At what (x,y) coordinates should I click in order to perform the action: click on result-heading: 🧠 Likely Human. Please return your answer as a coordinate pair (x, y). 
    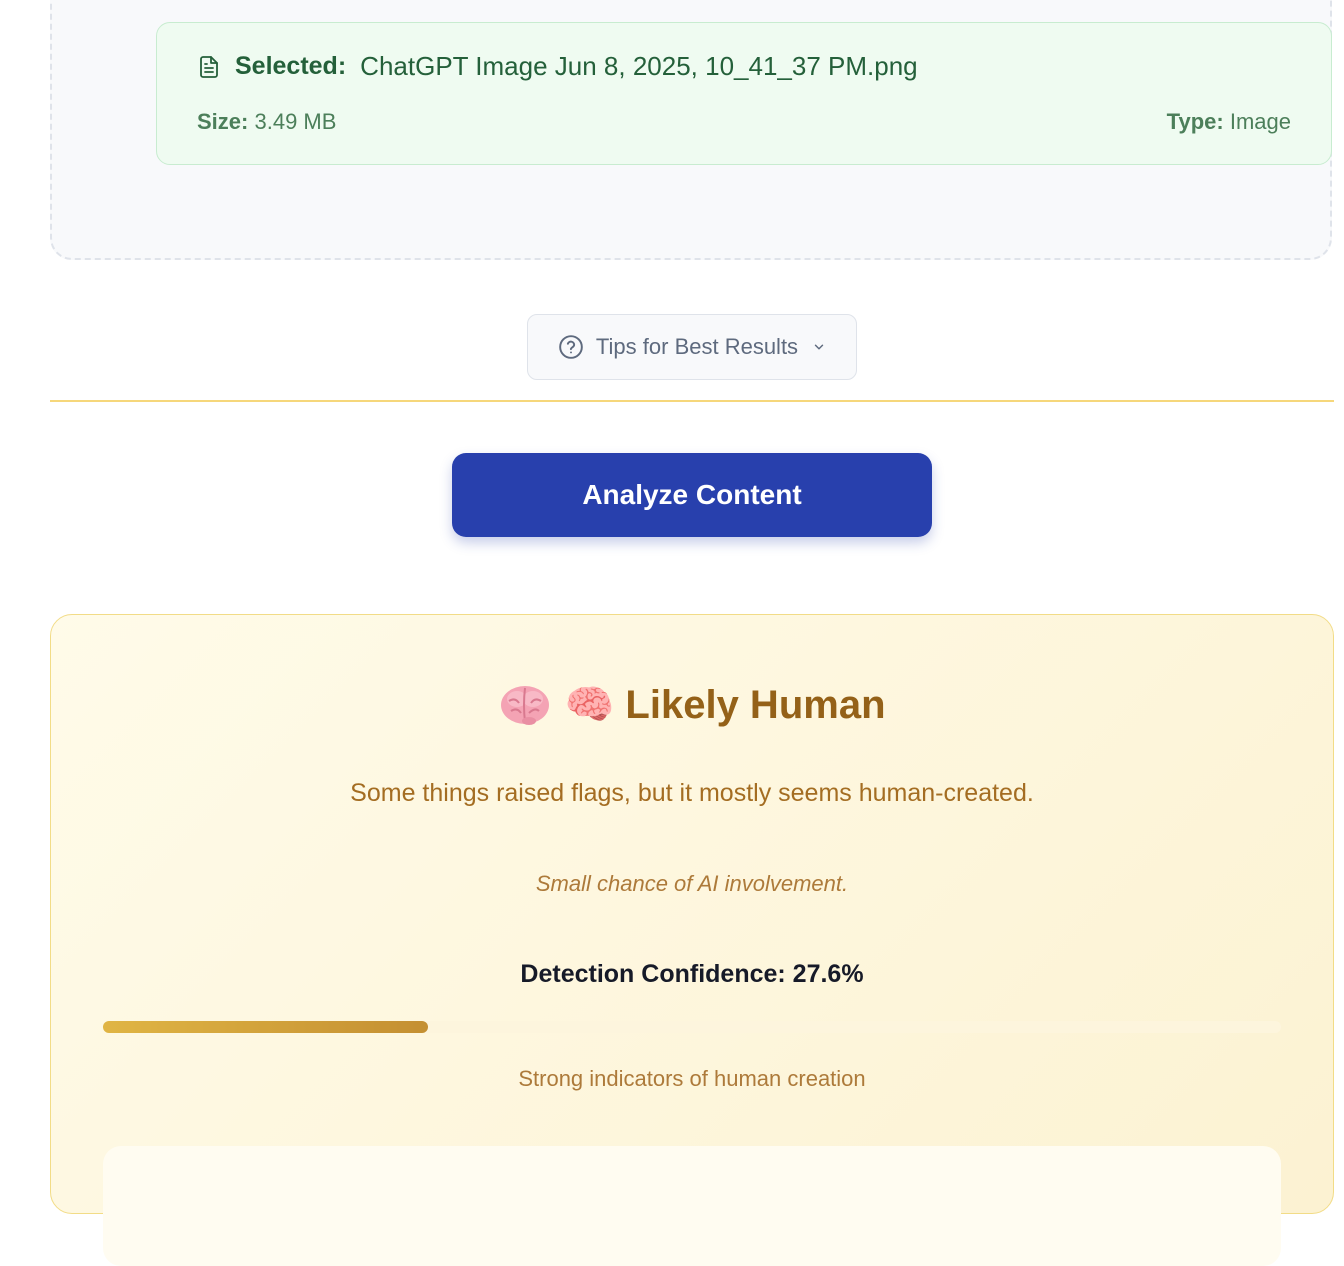
    Looking at the image, I should click on (692, 704).